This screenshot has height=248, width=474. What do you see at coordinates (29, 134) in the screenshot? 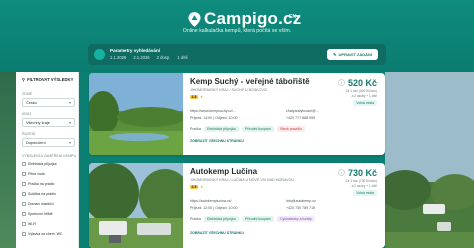
I see `sort-label: ŘAZENÍ` at bounding box center [29, 134].